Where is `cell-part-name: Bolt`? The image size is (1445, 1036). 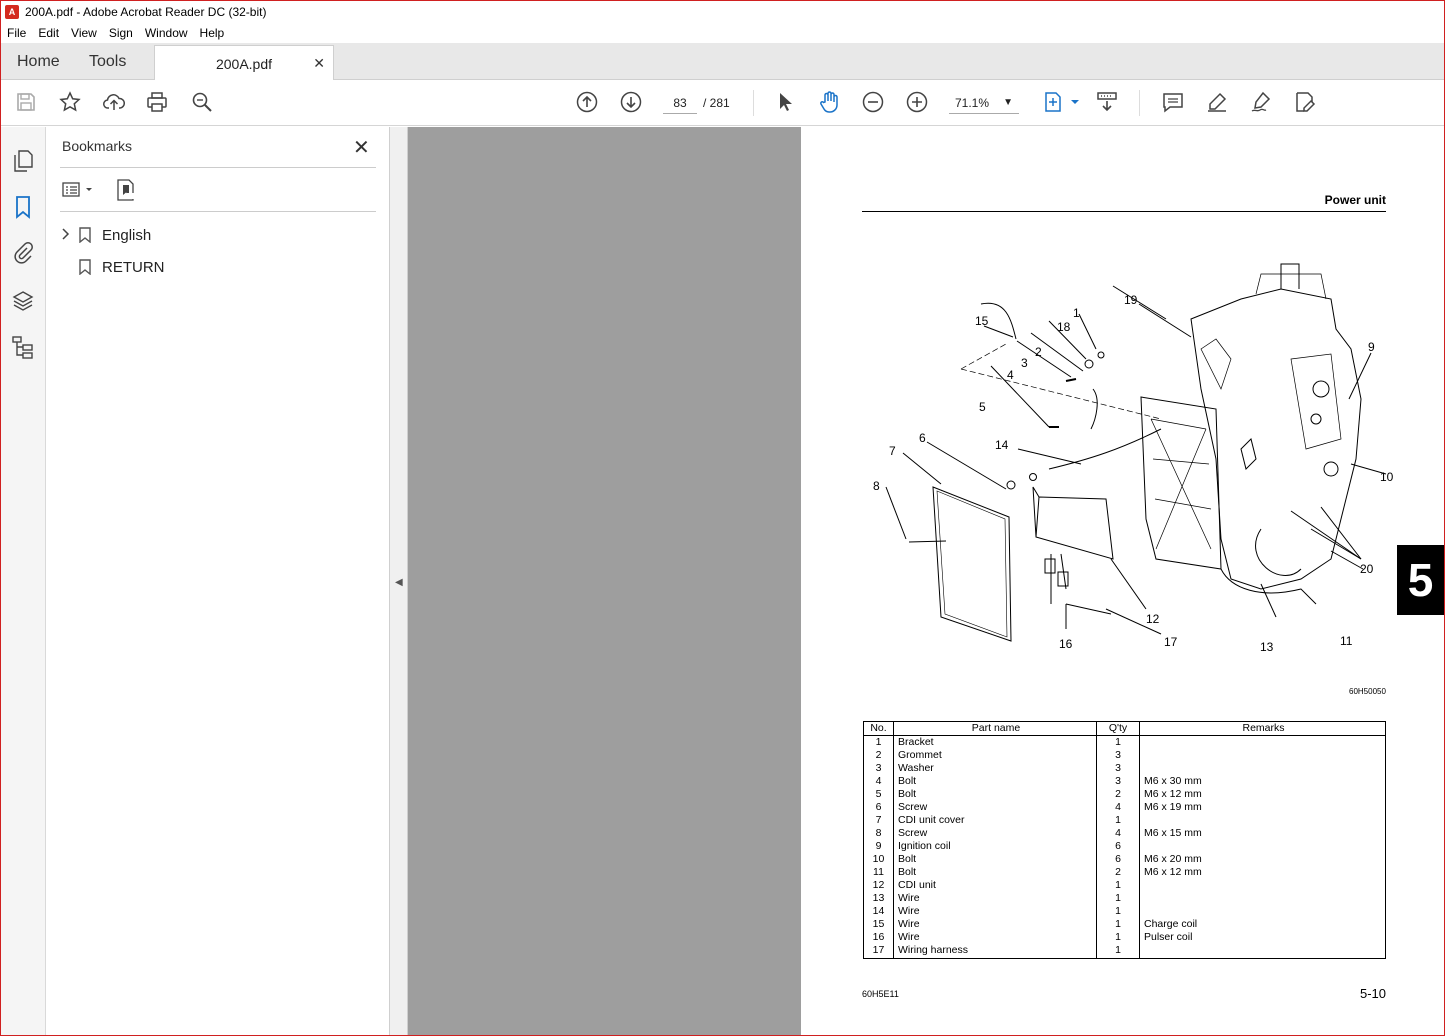 cell-part-name: Bolt is located at coordinates (995, 781).